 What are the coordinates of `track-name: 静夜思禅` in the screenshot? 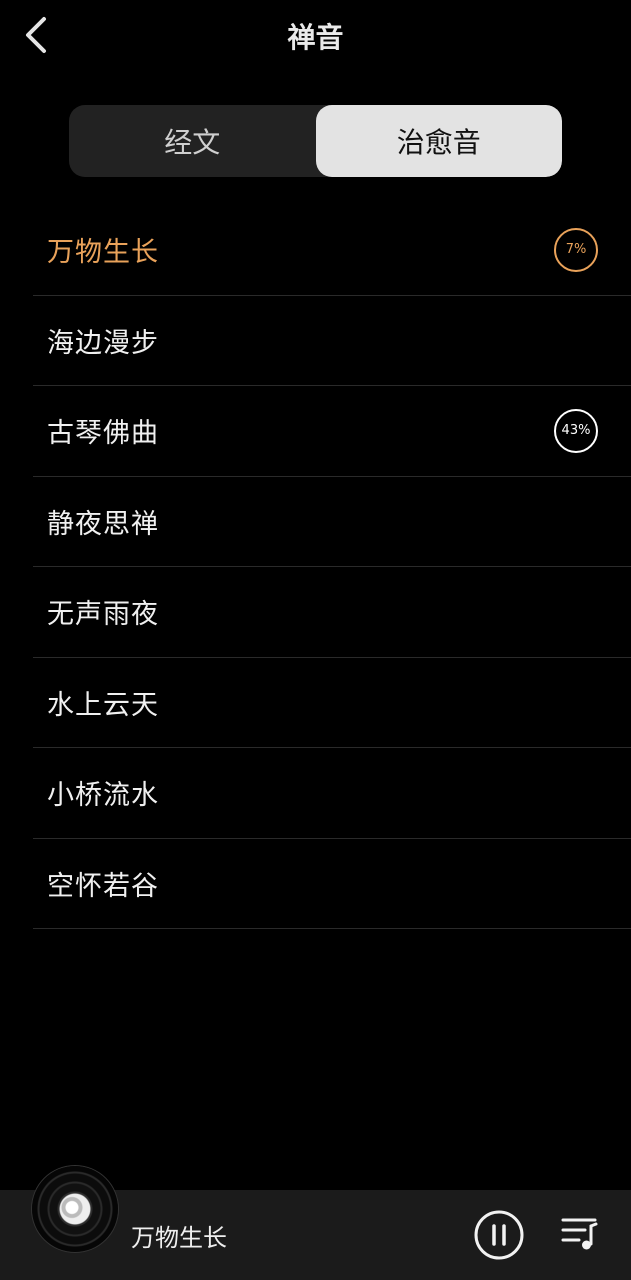 It's located at (103, 524).